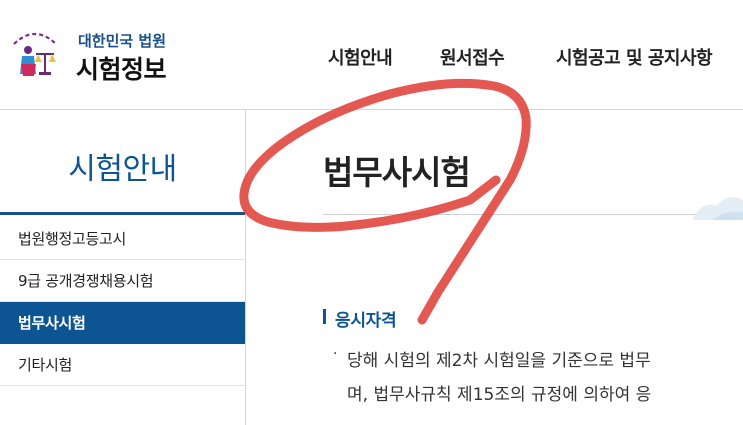 This screenshot has width=743, height=425. I want to click on nav-item-application: 원서접수, so click(472, 57).